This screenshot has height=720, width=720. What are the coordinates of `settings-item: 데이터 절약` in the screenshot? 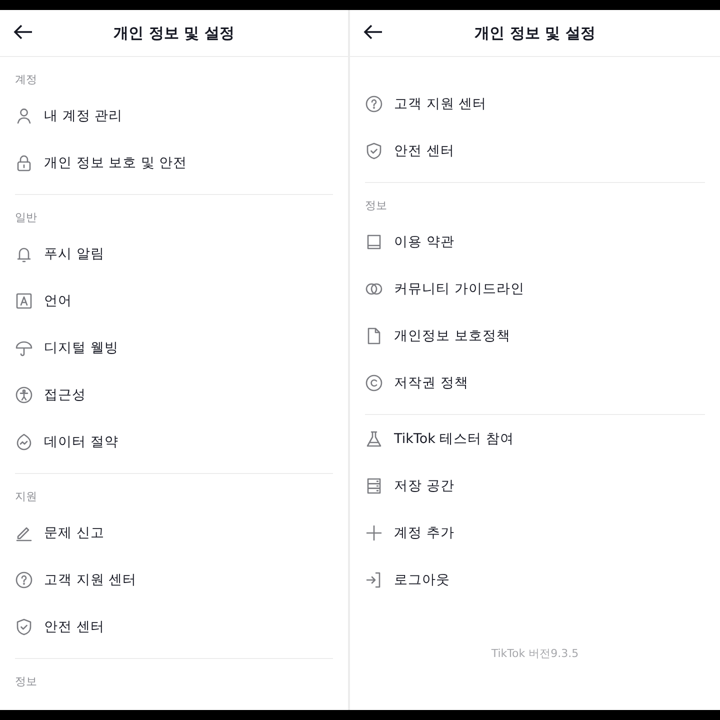 It's located at (174, 441).